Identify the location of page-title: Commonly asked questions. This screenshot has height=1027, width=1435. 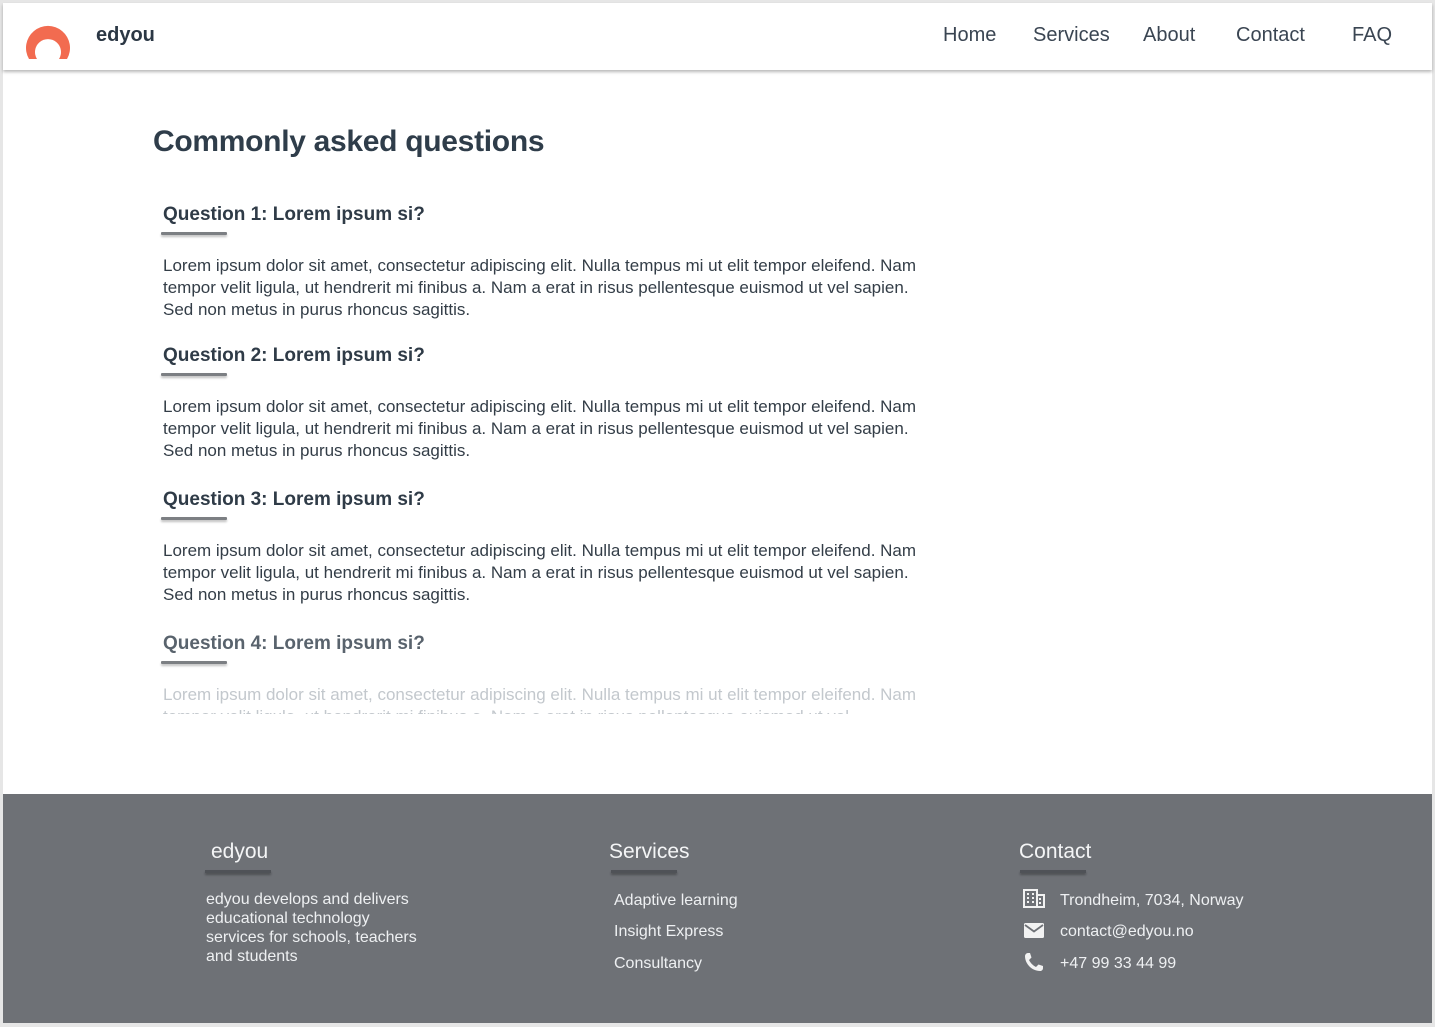
(349, 141).